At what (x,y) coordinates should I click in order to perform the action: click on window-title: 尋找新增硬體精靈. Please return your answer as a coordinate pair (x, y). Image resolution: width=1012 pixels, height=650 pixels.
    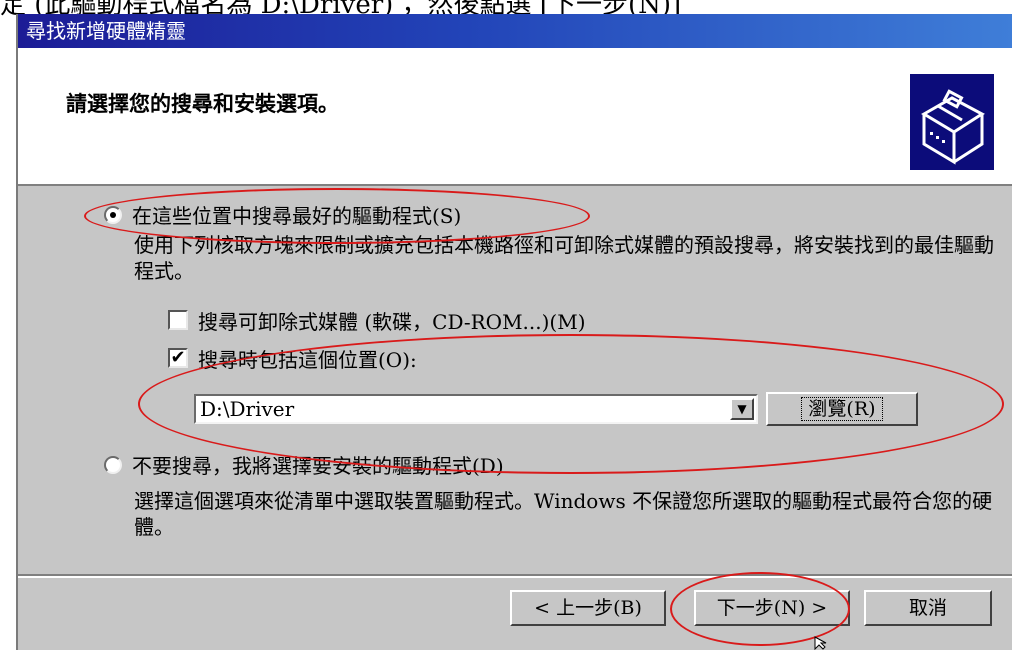
    Looking at the image, I should click on (515, 31).